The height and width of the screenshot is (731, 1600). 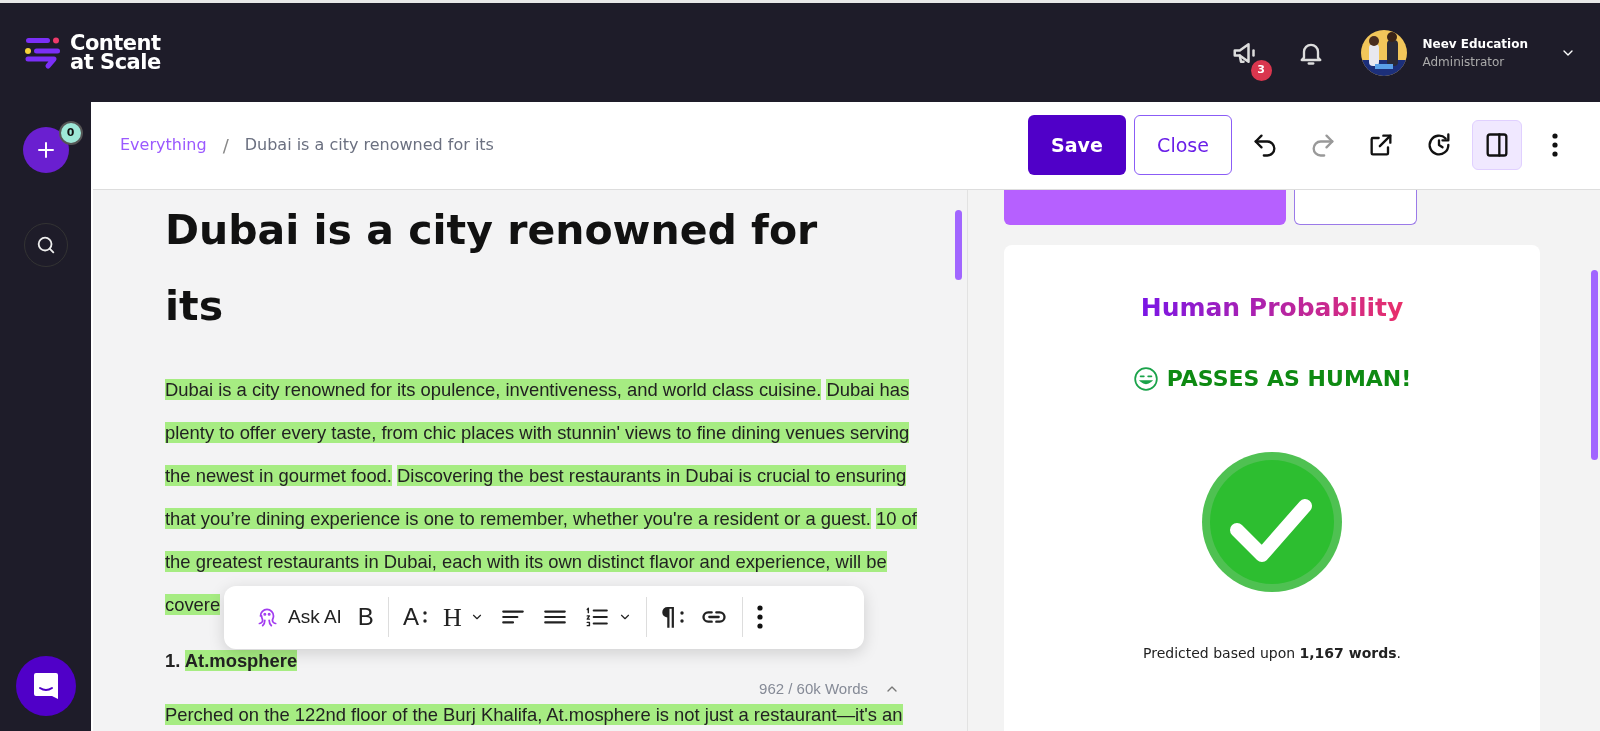 What do you see at coordinates (525, 267) in the screenshot?
I see `document-title: Dubai is a city renowned for its` at bounding box center [525, 267].